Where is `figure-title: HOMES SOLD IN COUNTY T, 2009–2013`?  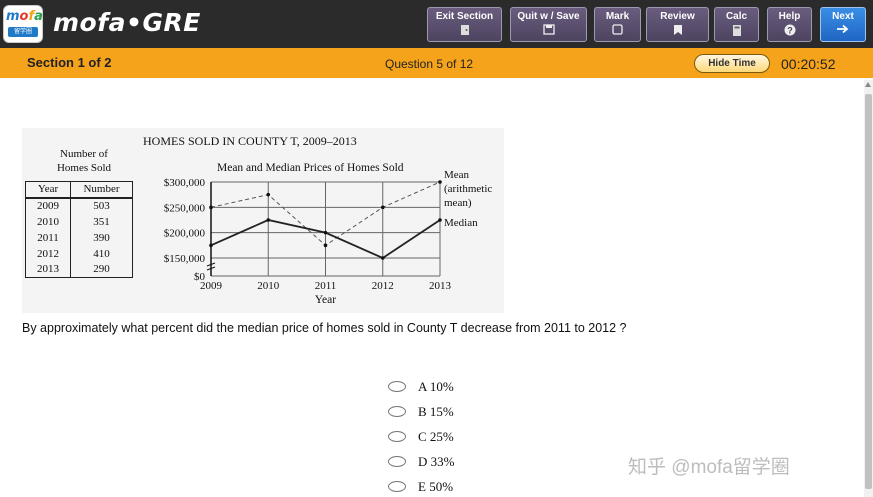 figure-title: HOMES SOLD IN COUNTY T, 2009–2013 is located at coordinates (250, 141).